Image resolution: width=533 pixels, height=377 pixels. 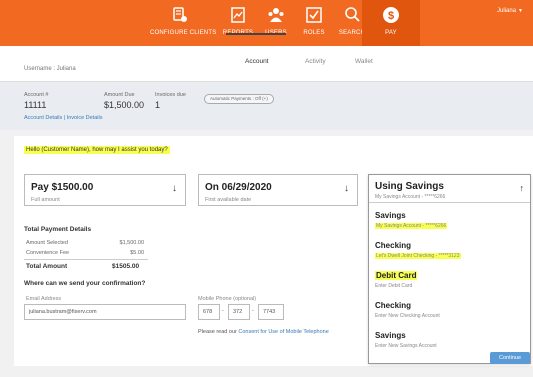 I want to click on pay-icon: $, so click(x=391, y=15).